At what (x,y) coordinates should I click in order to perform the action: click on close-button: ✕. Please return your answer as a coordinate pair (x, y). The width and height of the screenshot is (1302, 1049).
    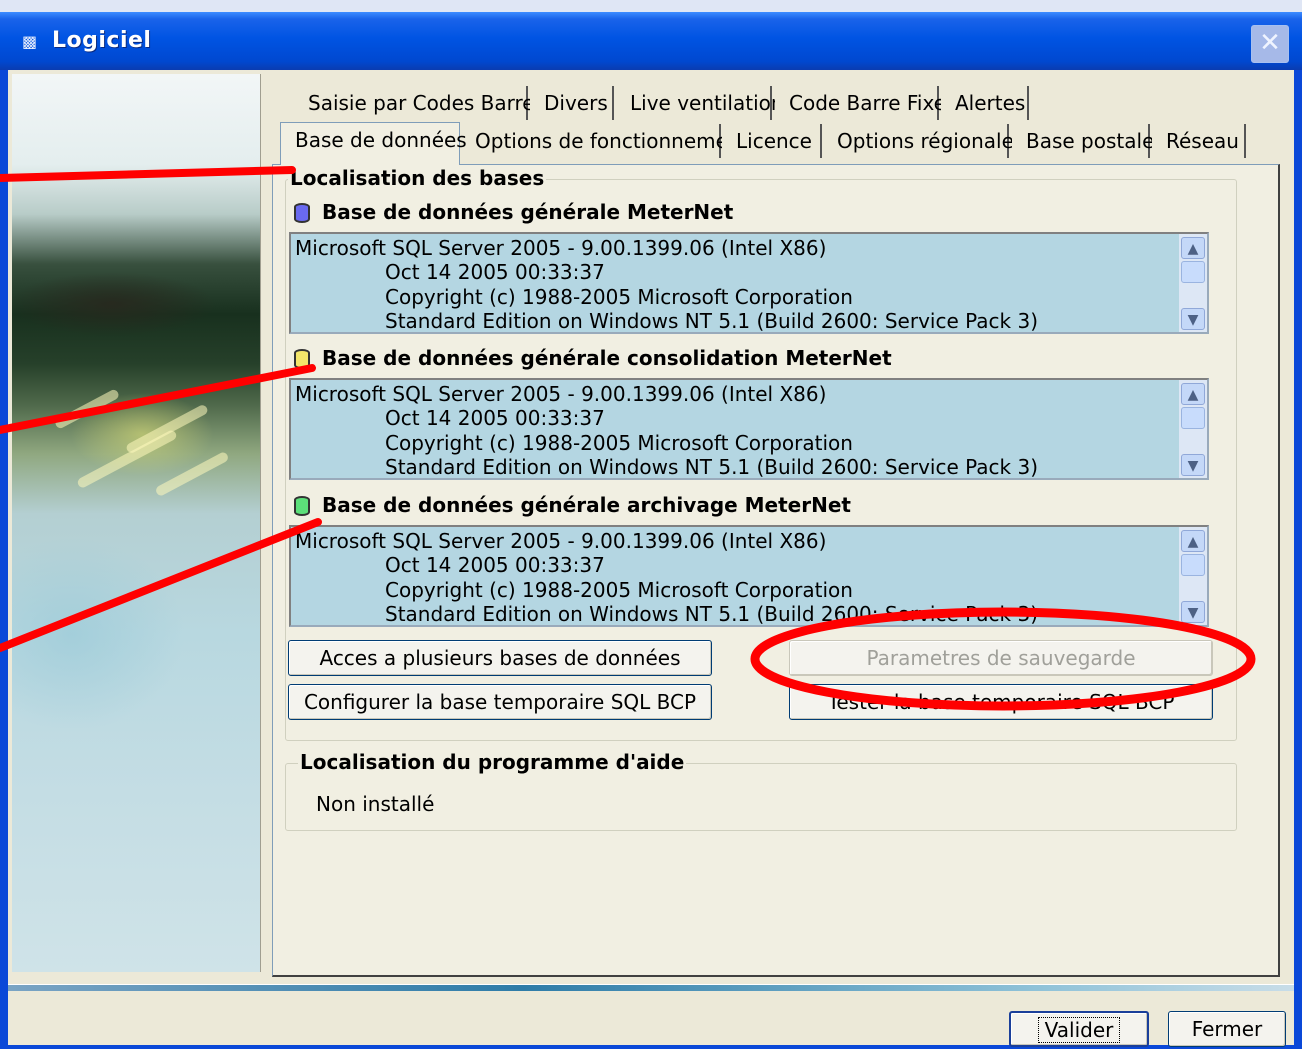
    Looking at the image, I should click on (1270, 44).